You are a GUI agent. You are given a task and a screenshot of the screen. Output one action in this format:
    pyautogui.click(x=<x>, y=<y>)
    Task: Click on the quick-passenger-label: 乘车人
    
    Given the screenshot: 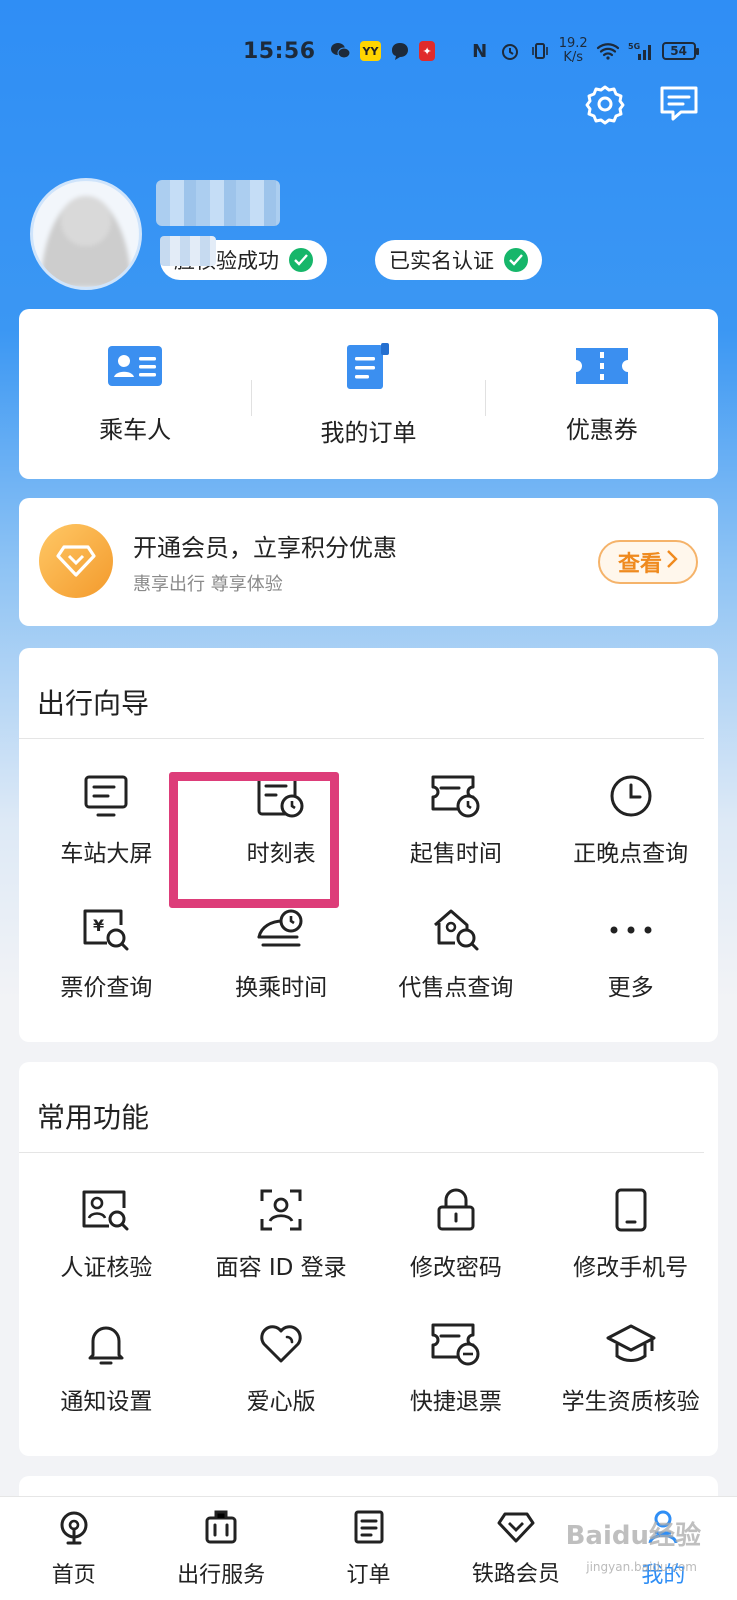 What is the action you would take?
    pyautogui.click(x=135, y=429)
    